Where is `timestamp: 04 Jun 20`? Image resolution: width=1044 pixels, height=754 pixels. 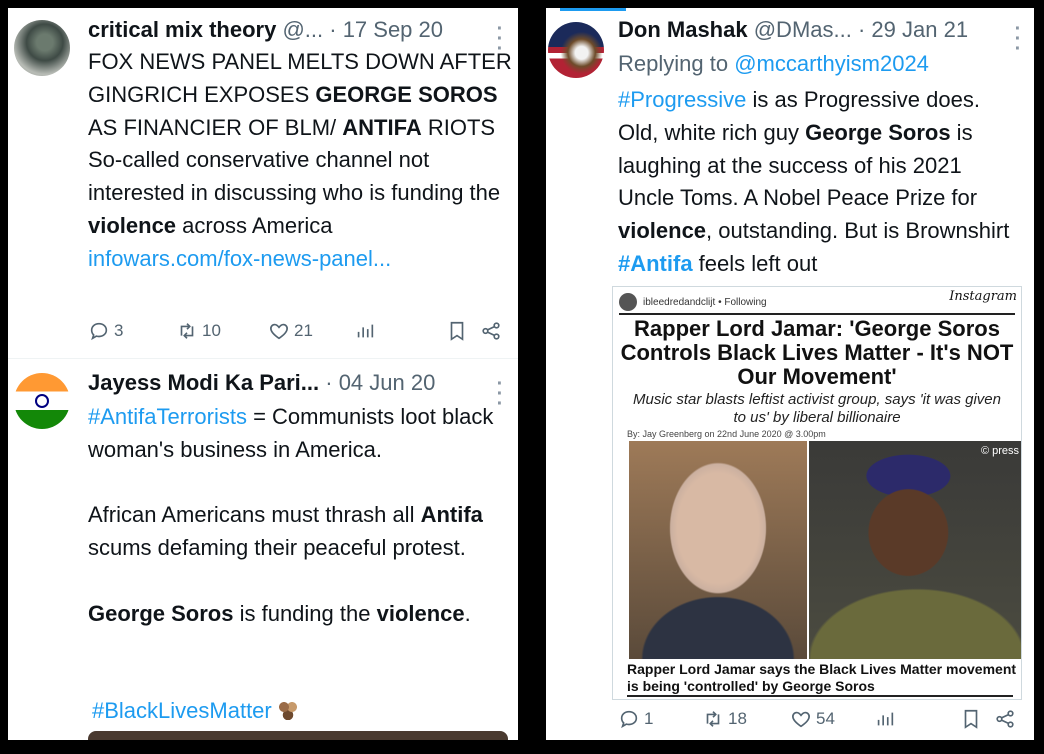 timestamp: 04 Jun 20 is located at coordinates (387, 382).